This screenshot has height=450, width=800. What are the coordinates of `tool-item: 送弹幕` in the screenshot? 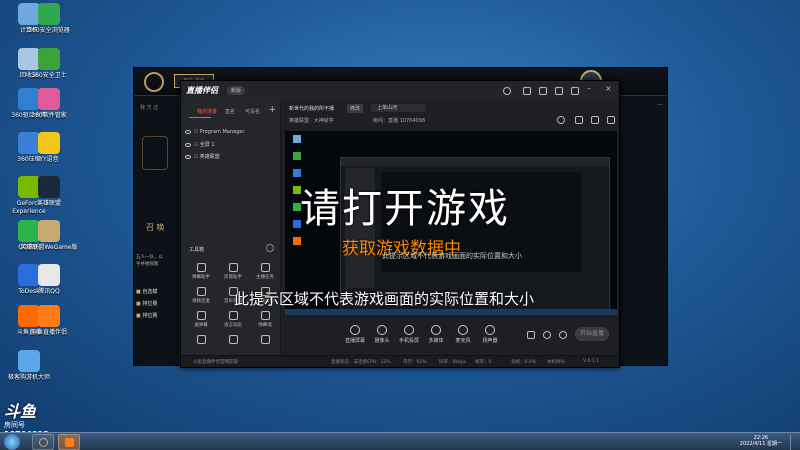 It's located at (201, 319).